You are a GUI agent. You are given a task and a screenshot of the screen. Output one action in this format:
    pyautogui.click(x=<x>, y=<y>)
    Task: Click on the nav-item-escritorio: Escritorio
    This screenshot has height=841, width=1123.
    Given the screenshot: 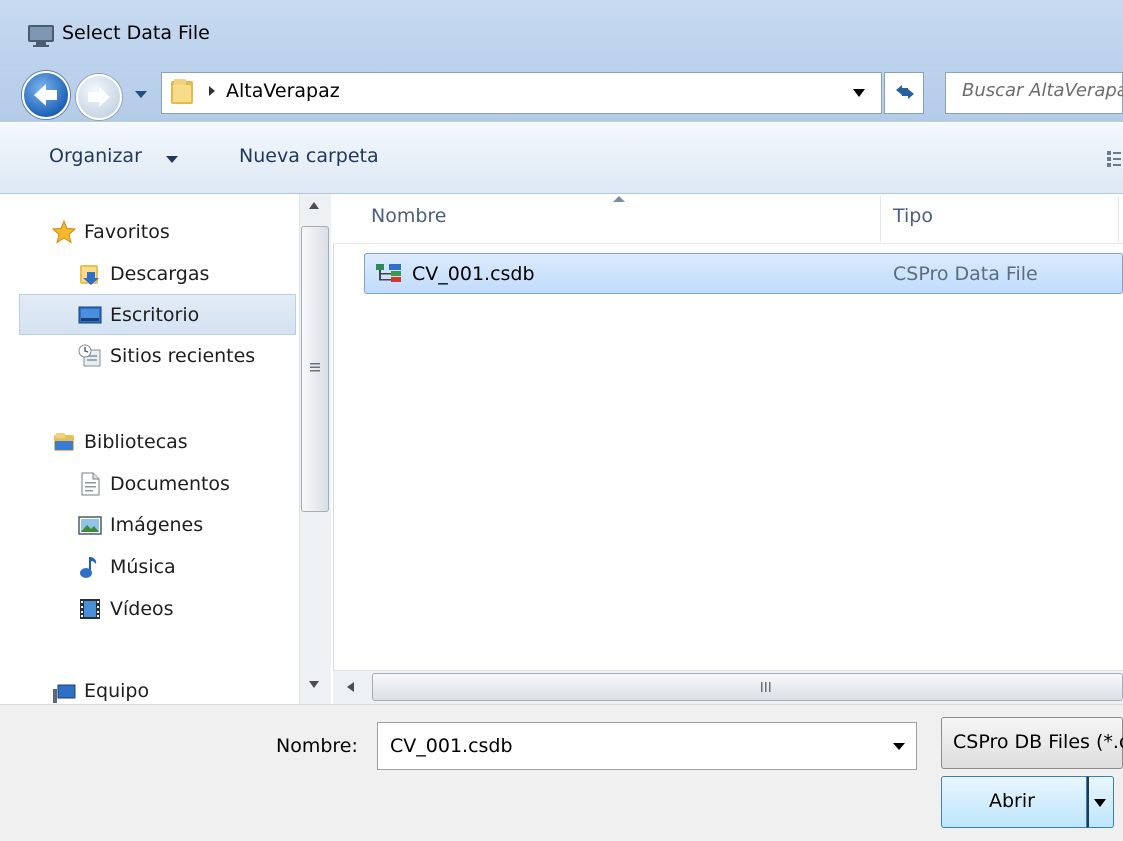 What is the action you would take?
    pyautogui.click(x=138, y=315)
    